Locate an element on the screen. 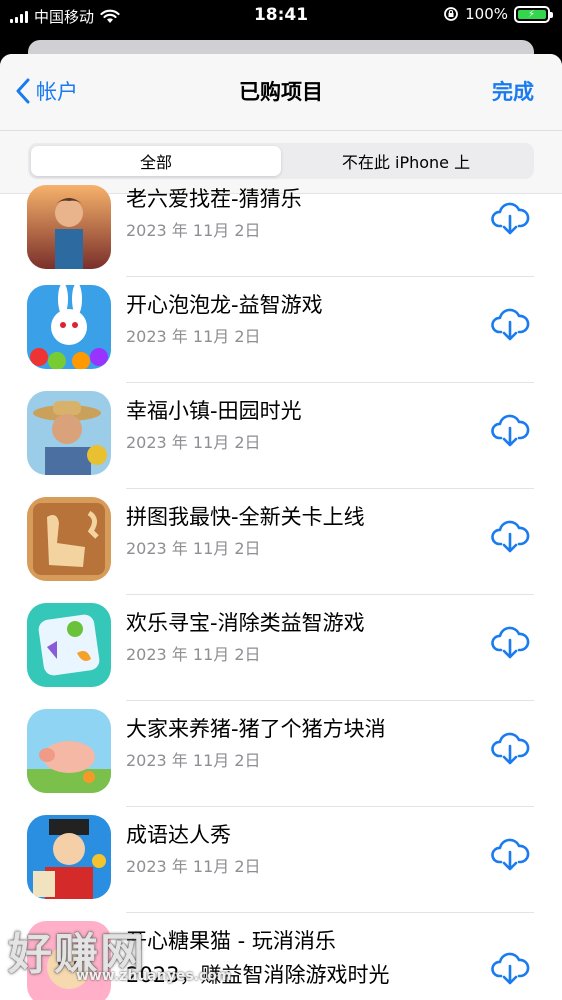 The height and width of the screenshot is (1000, 562). navigation-bar: 帐户 已购项目 完成 is located at coordinates (281, 92).